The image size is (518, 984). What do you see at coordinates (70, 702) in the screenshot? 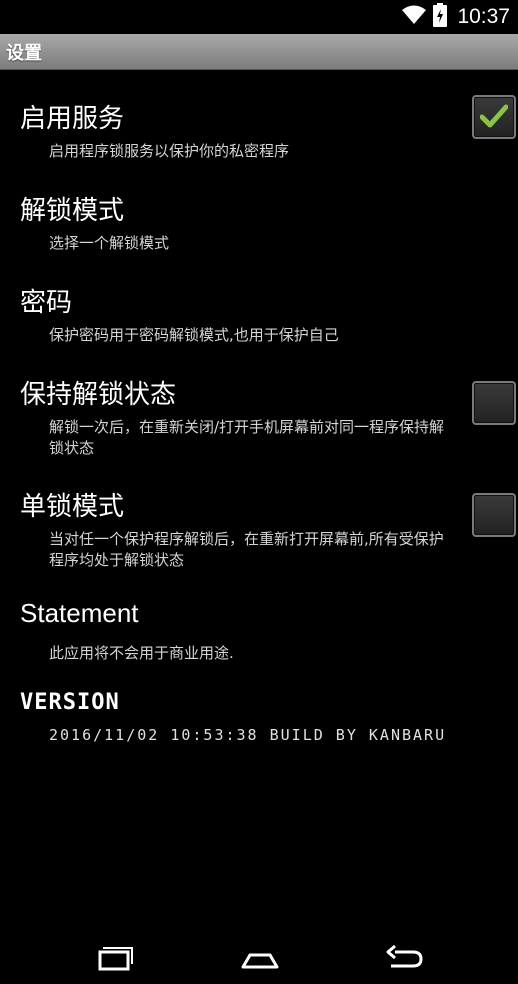
I see `version-title: VERSION` at bounding box center [70, 702].